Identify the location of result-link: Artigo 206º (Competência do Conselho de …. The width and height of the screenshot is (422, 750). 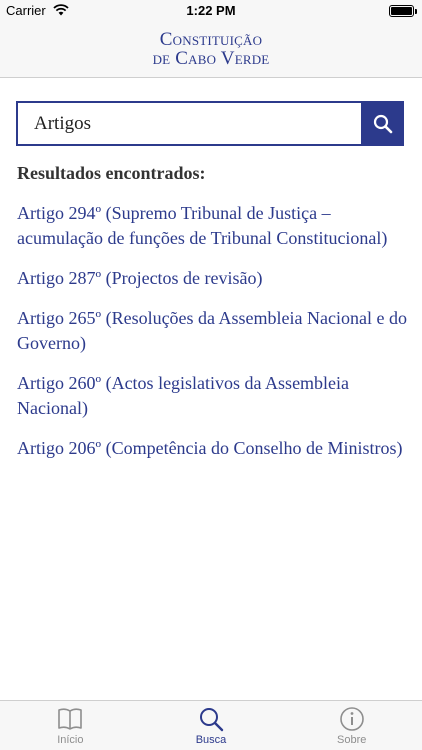
(210, 448).